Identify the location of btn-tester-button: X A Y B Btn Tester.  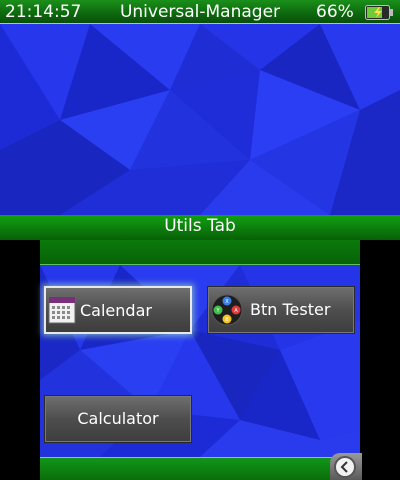
(281, 310).